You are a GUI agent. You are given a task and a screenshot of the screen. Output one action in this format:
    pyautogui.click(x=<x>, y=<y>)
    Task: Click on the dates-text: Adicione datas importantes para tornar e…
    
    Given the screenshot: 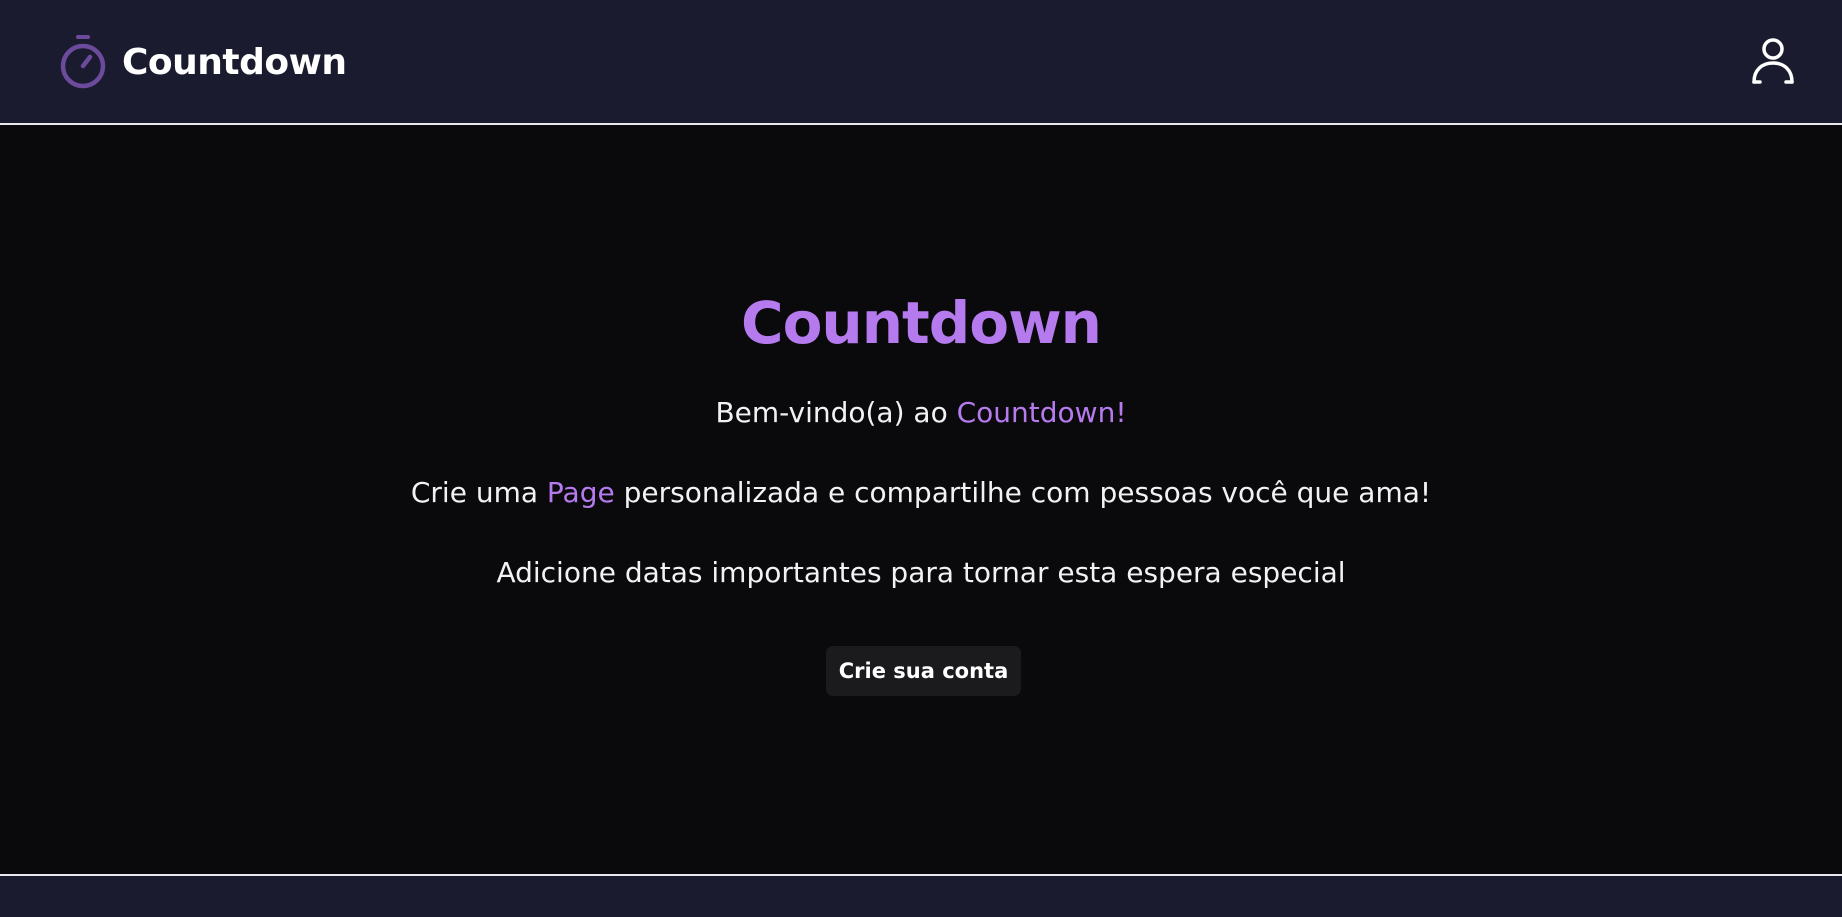 What is the action you would take?
    pyautogui.click(x=921, y=572)
    